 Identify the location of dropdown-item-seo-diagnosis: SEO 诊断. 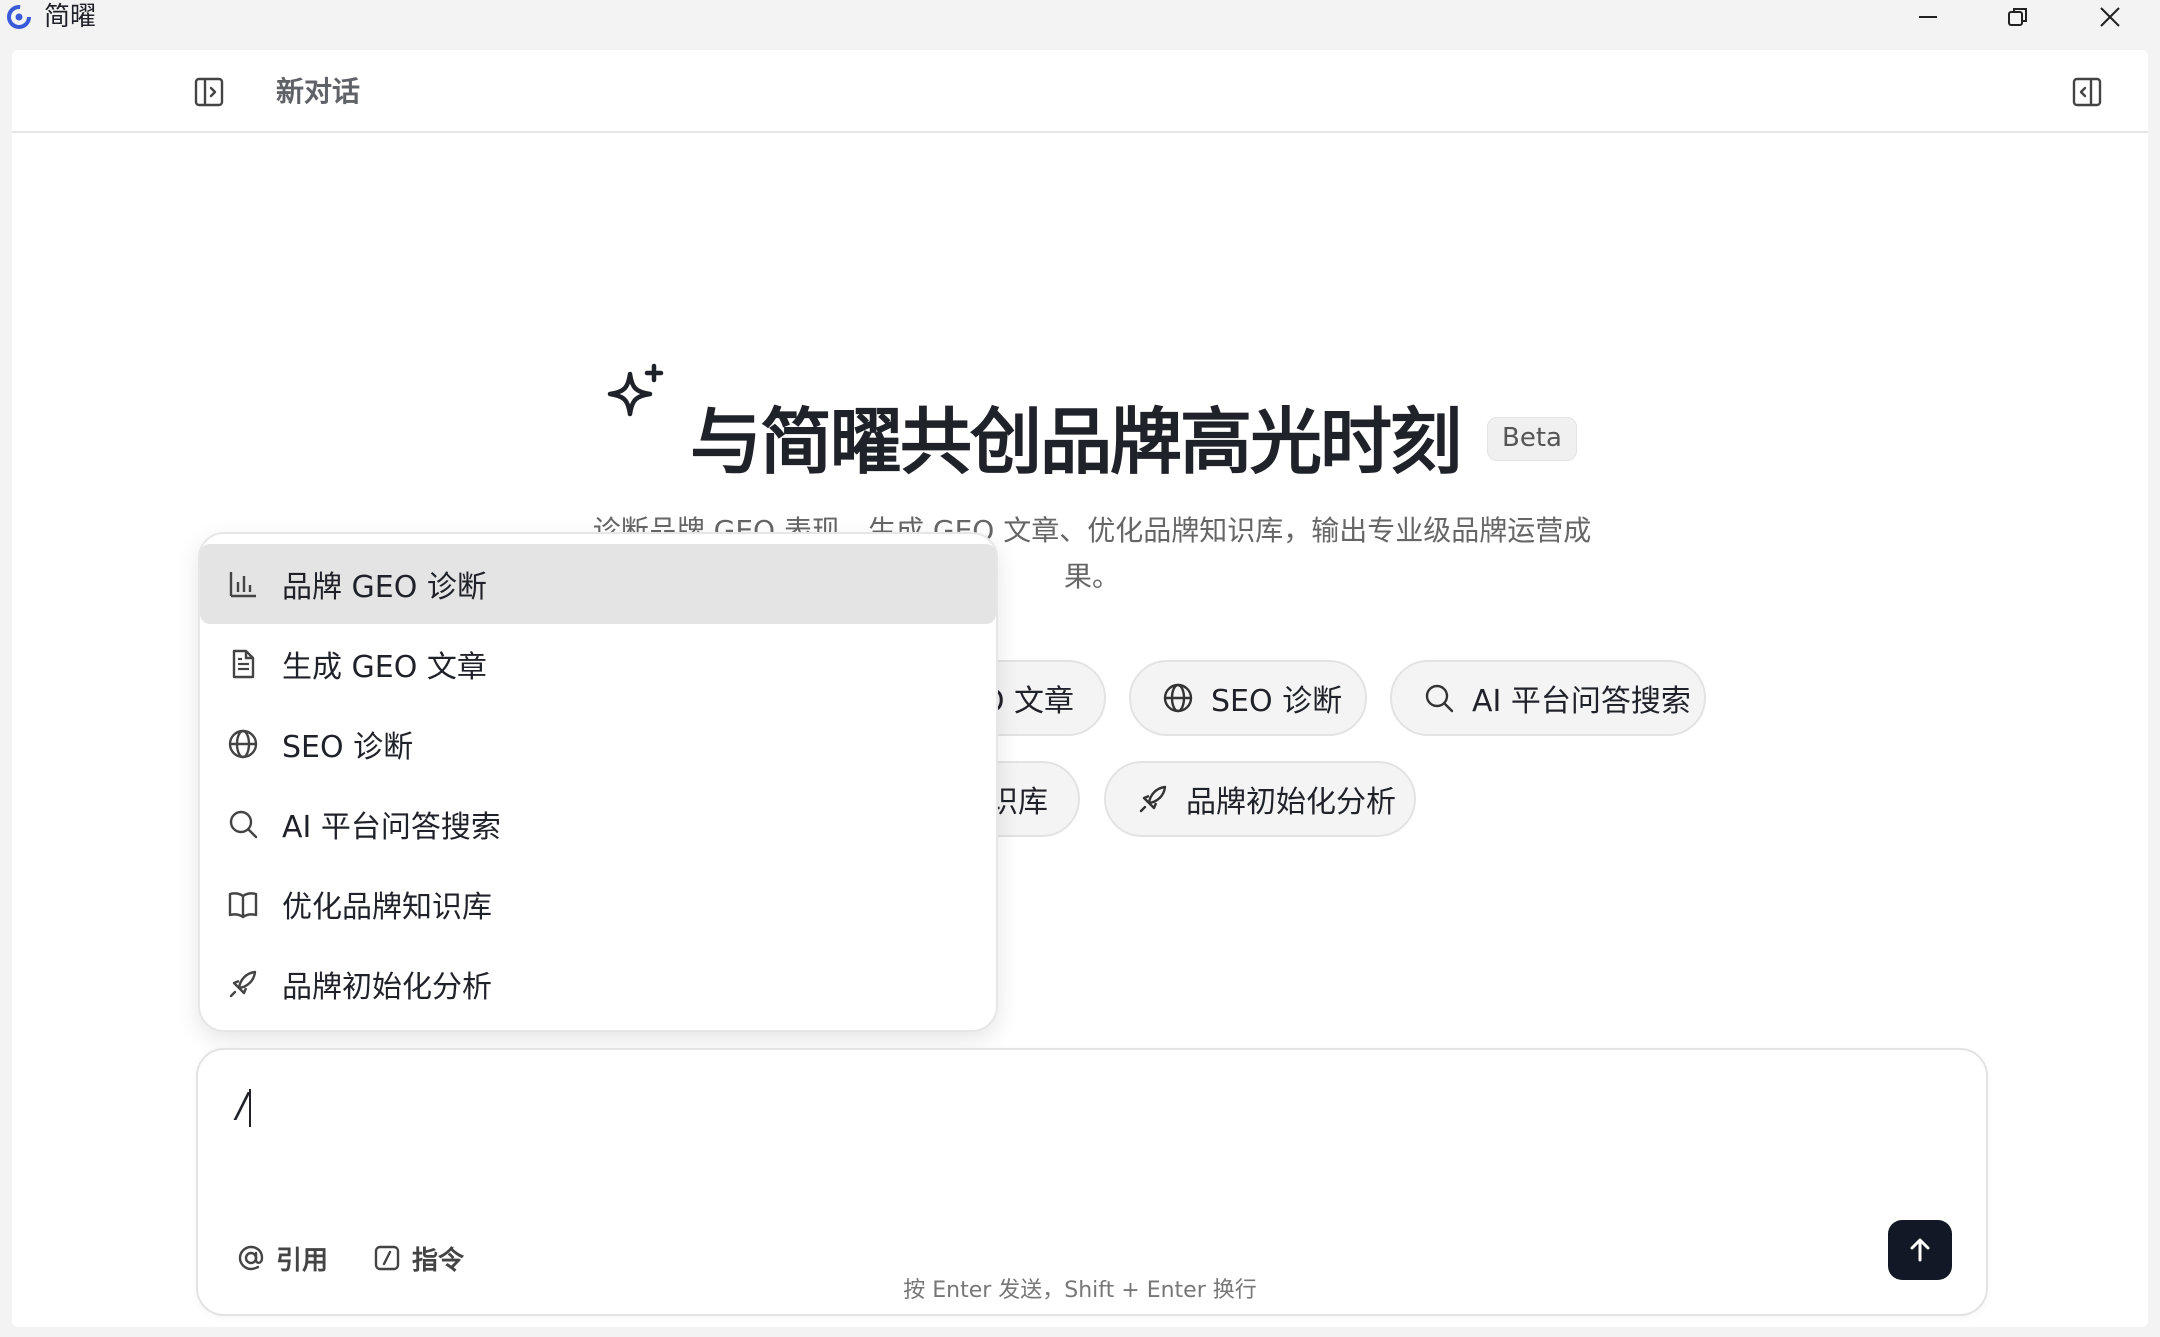
(598, 744).